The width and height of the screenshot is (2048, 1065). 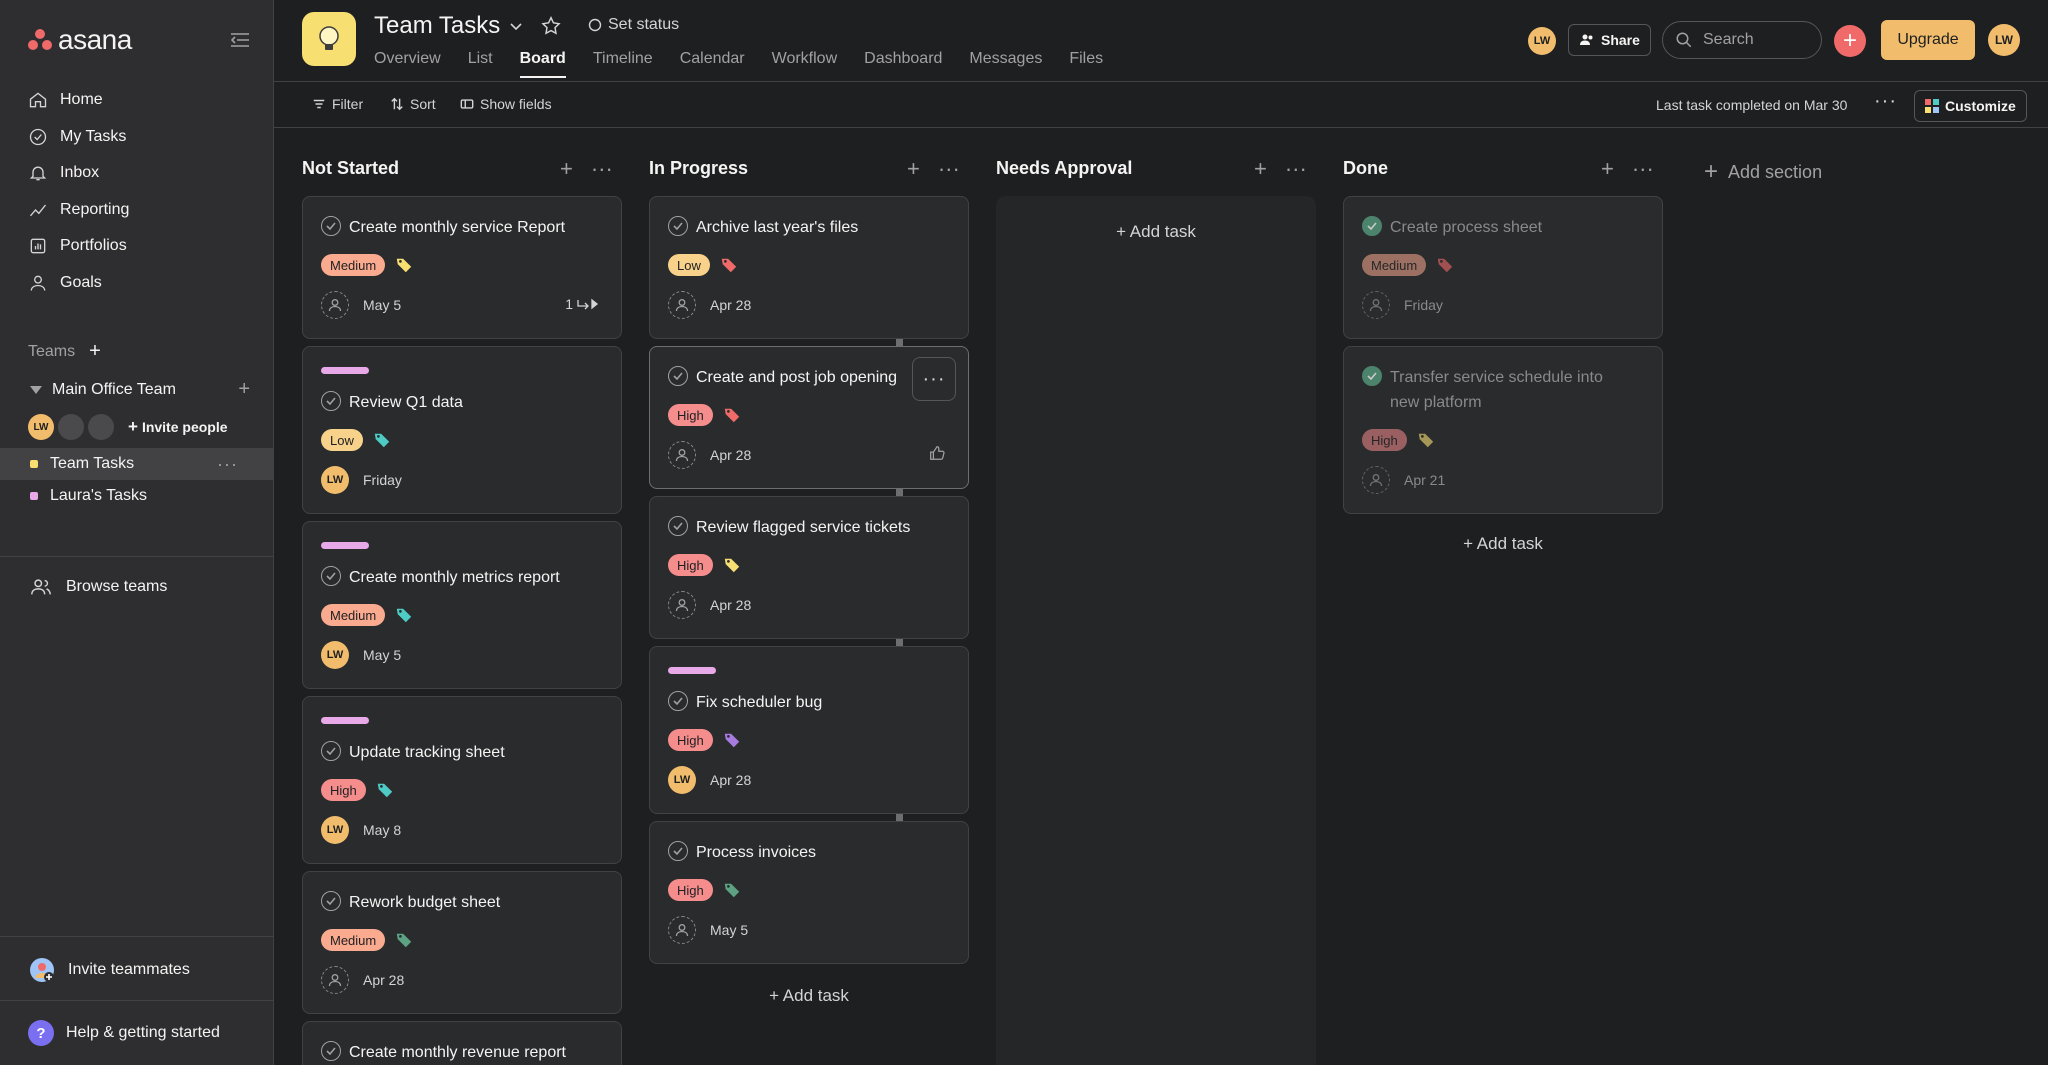 I want to click on collapse-sidebar-icon, so click(x=240, y=40).